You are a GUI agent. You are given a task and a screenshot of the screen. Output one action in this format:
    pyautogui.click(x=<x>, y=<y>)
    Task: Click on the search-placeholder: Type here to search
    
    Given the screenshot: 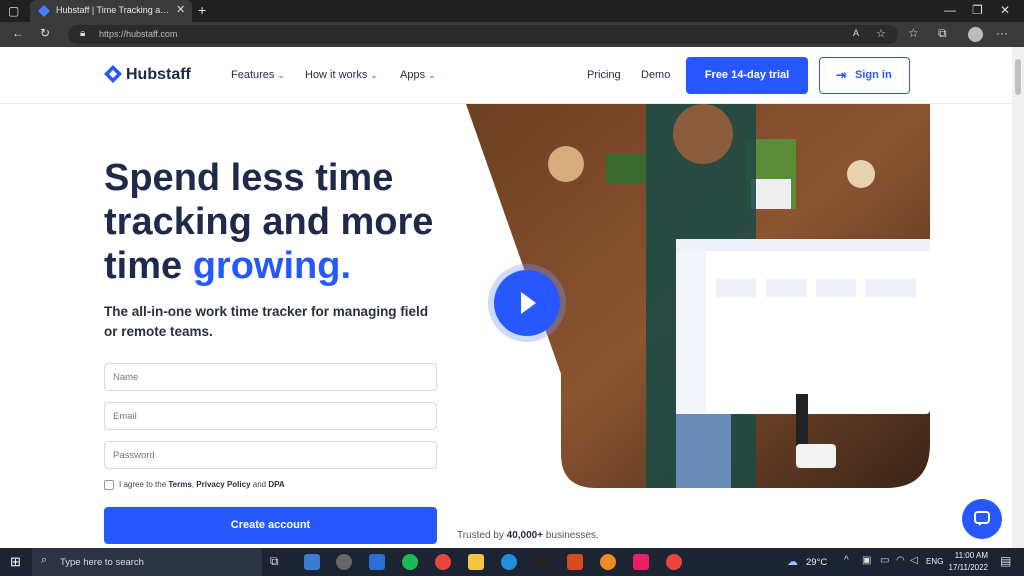 What is the action you would take?
    pyautogui.click(x=102, y=562)
    